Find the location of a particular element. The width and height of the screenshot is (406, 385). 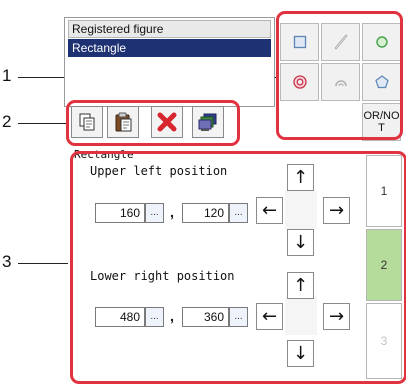

callout-3: 3 is located at coordinates (7, 261).